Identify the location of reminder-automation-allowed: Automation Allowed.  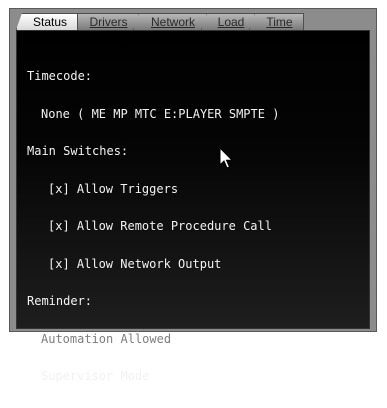
(106, 338).